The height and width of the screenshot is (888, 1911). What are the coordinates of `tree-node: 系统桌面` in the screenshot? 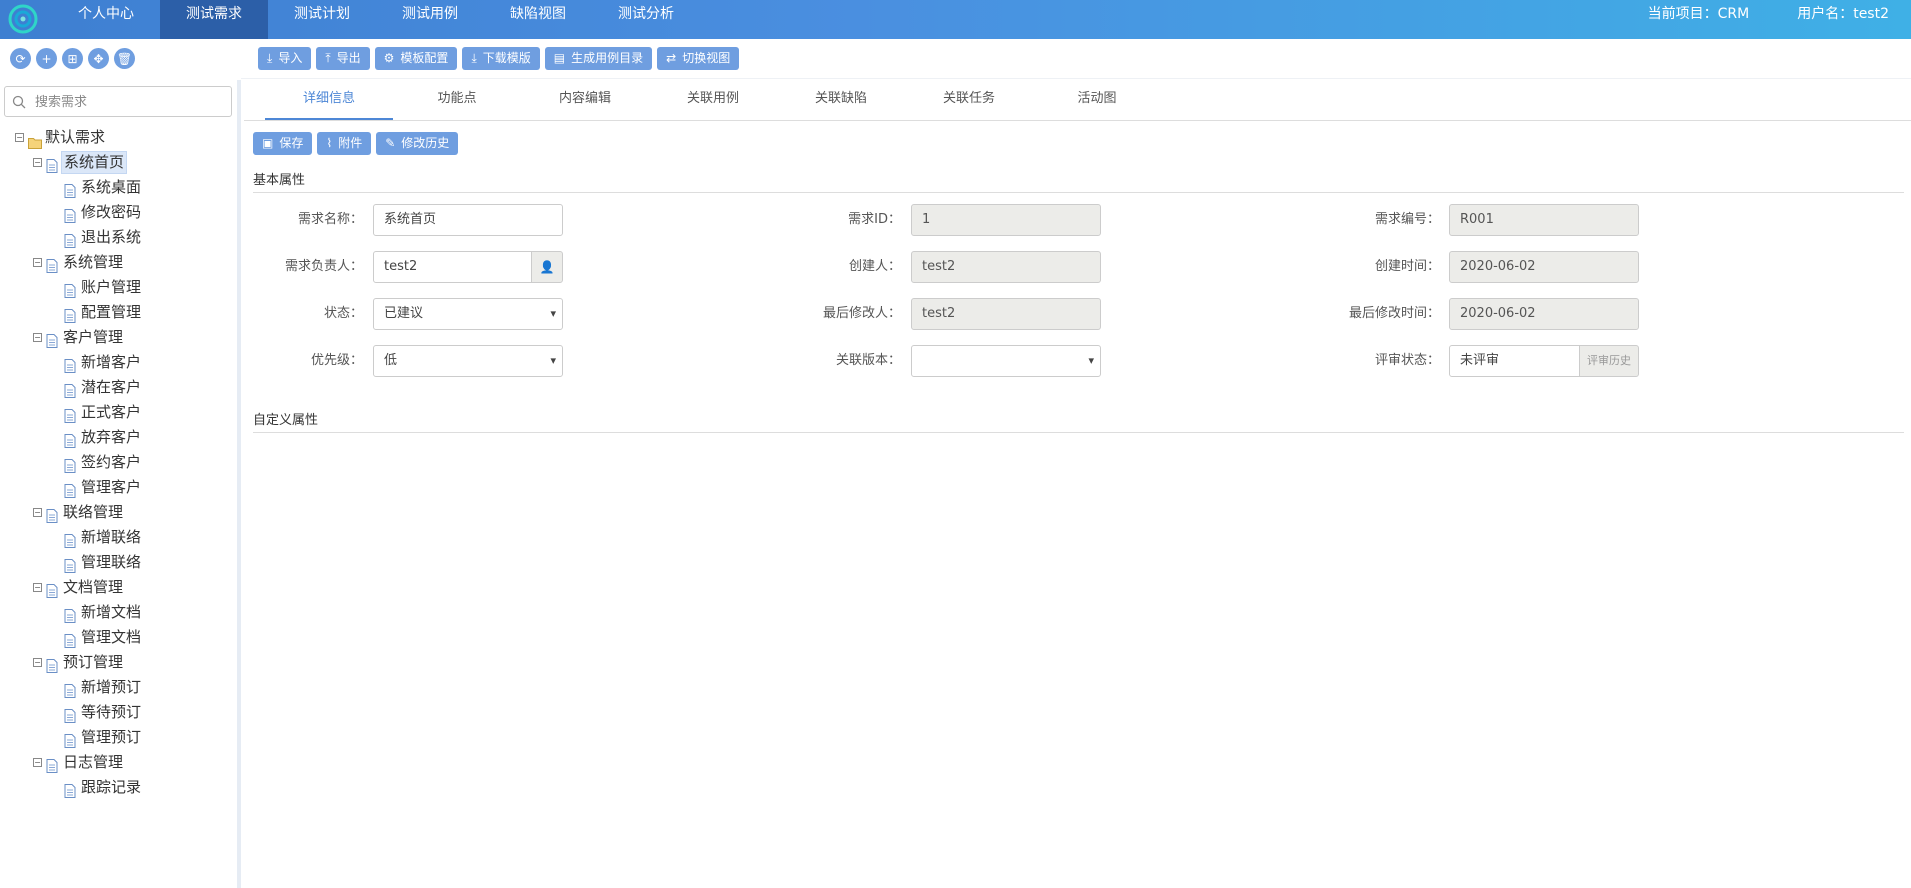 It's located at (118, 187).